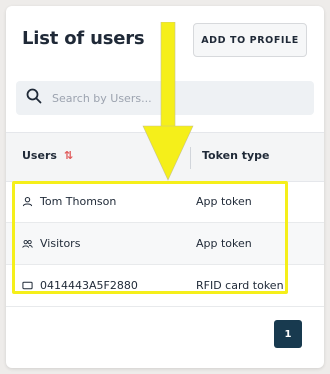 This screenshot has width=330, height=374. What do you see at coordinates (236, 155) in the screenshot?
I see `column-header-token-type: Token type` at bounding box center [236, 155].